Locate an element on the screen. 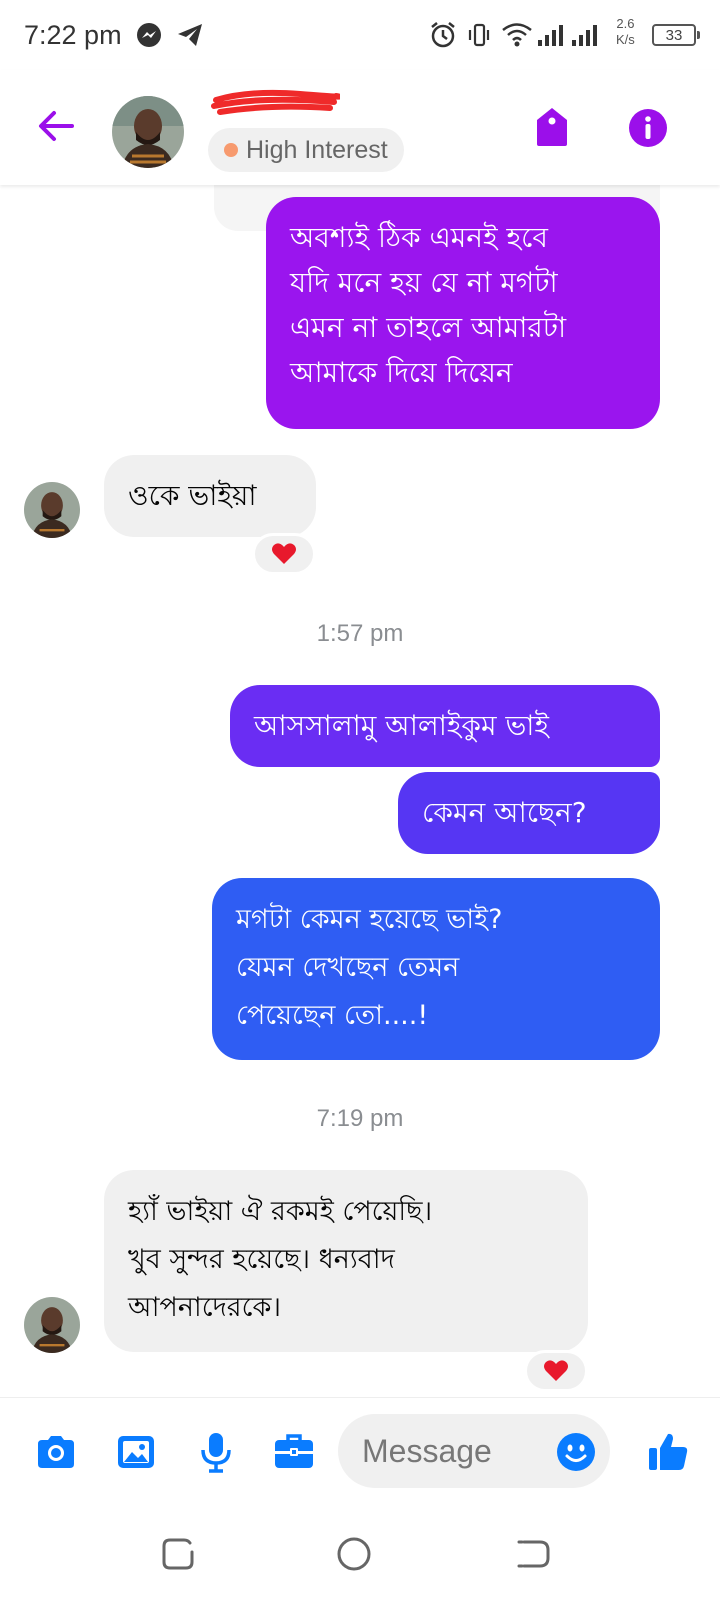 The image size is (720, 1600). network-speed: 2.6 K/s is located at coordinates (625, 32).